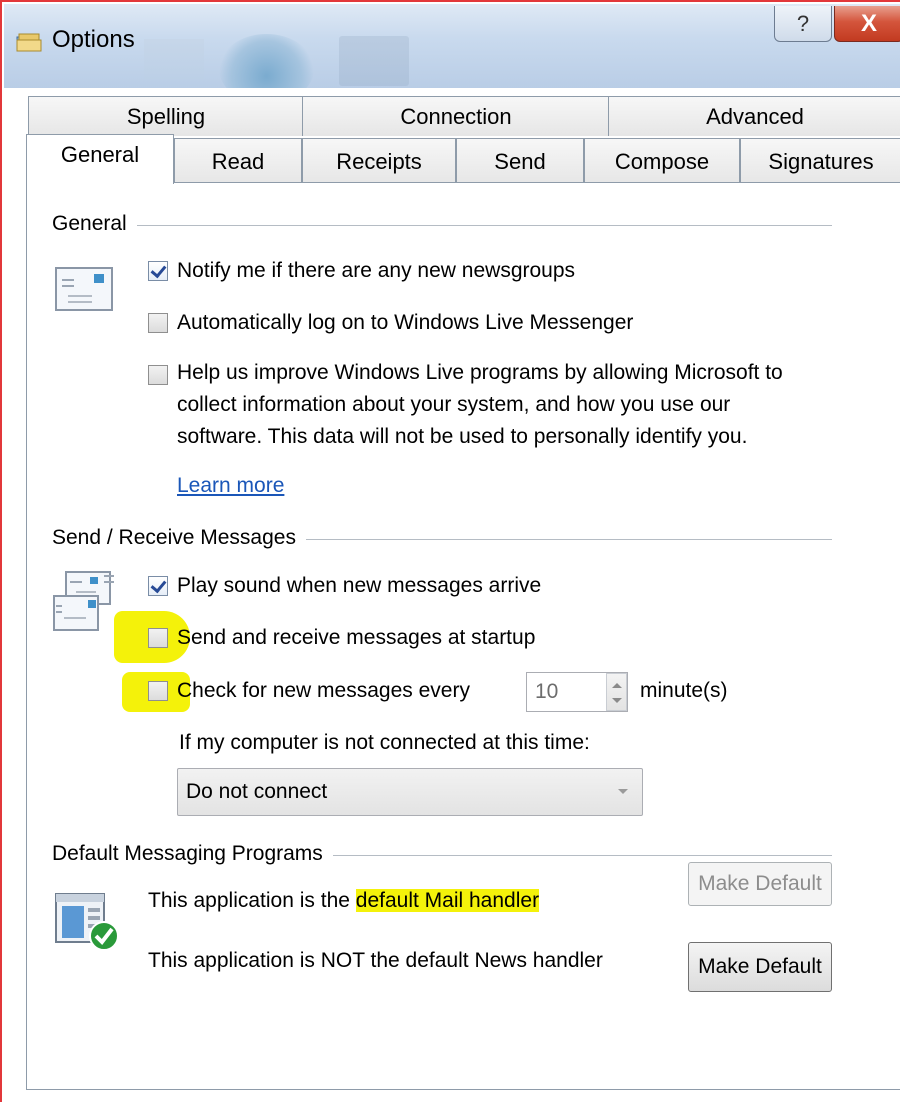 Image resolution: width=900 pixels, height=1102 pixels. I want to click on tab-label: Receipts, so click(379, 161).